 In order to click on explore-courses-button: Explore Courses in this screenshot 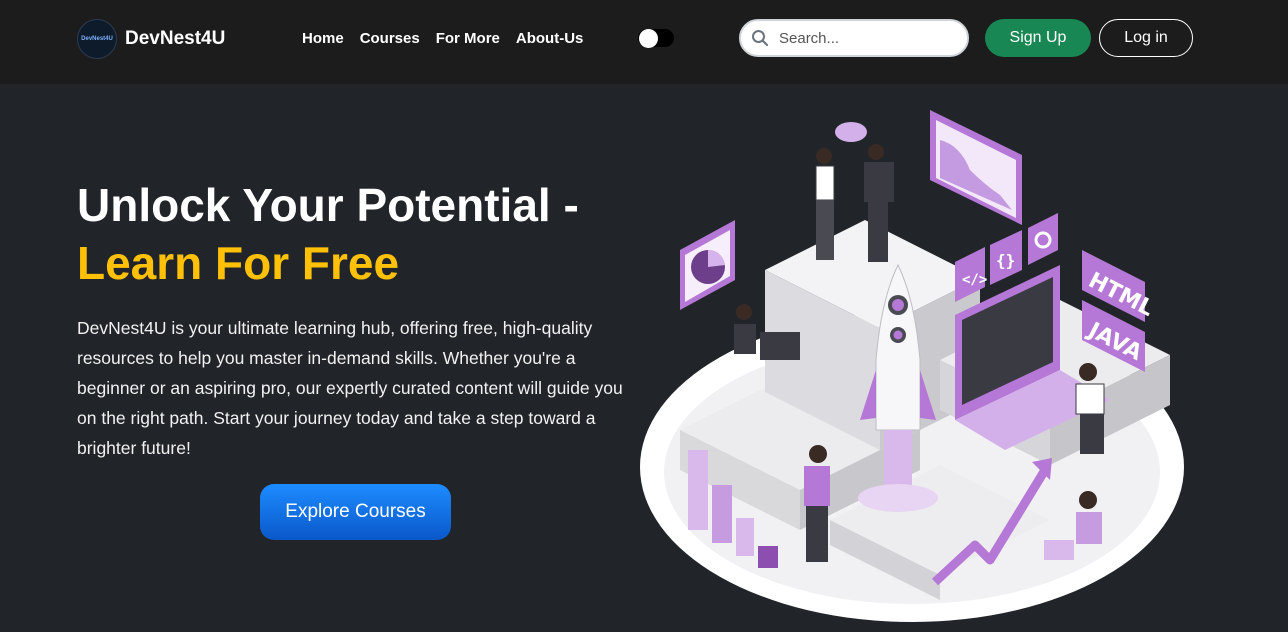, I will do `click(355, 512)`.